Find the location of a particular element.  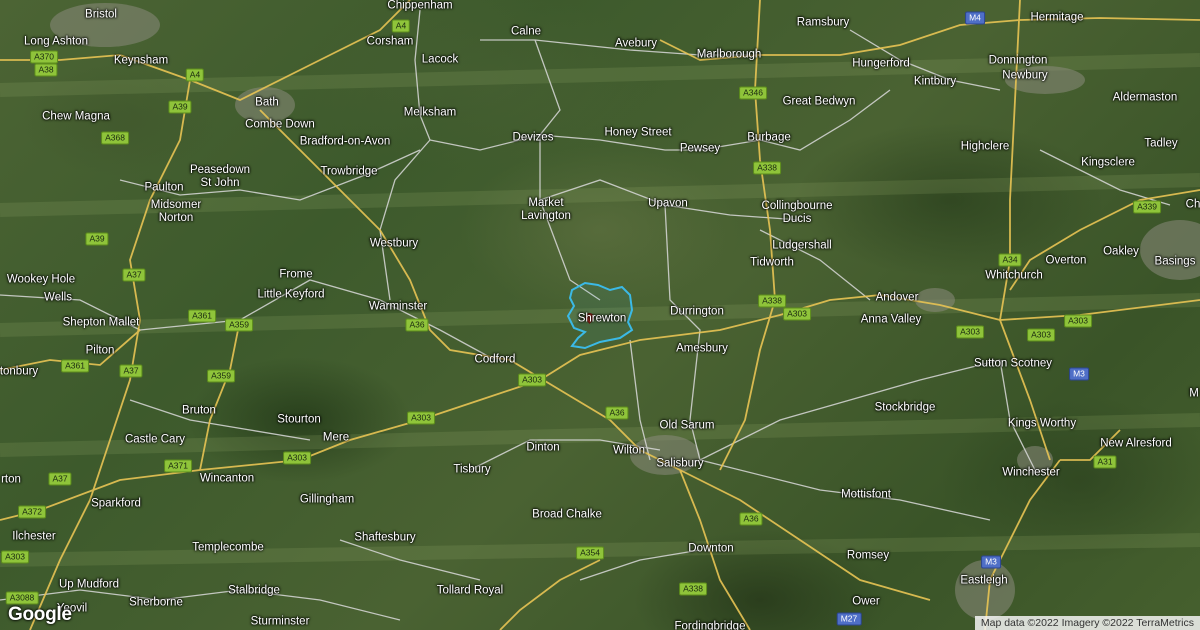

place-label: Market Lavington is located at coordinates (546, 209).